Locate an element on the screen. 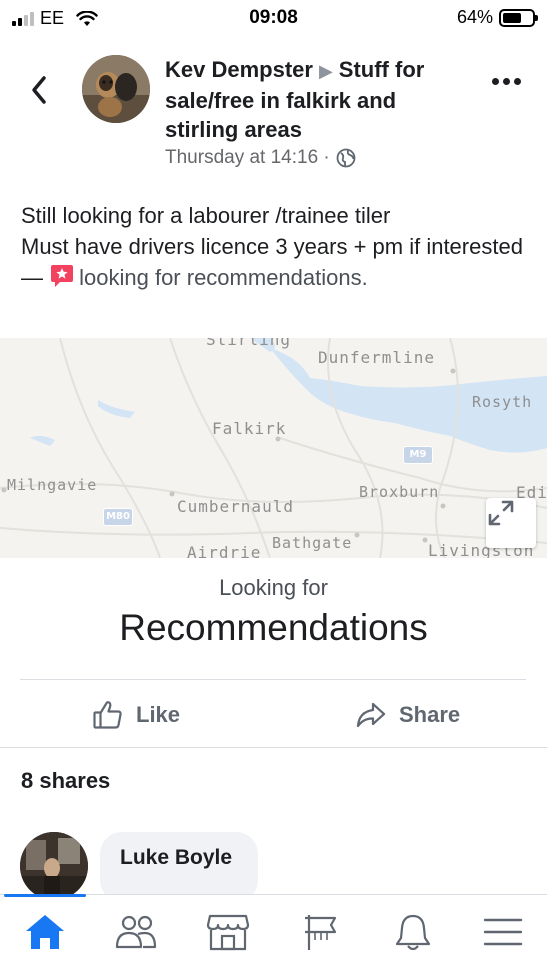 The height and width of the screenshot is (970, 547). nav-home is located at coordinates (45, 932).